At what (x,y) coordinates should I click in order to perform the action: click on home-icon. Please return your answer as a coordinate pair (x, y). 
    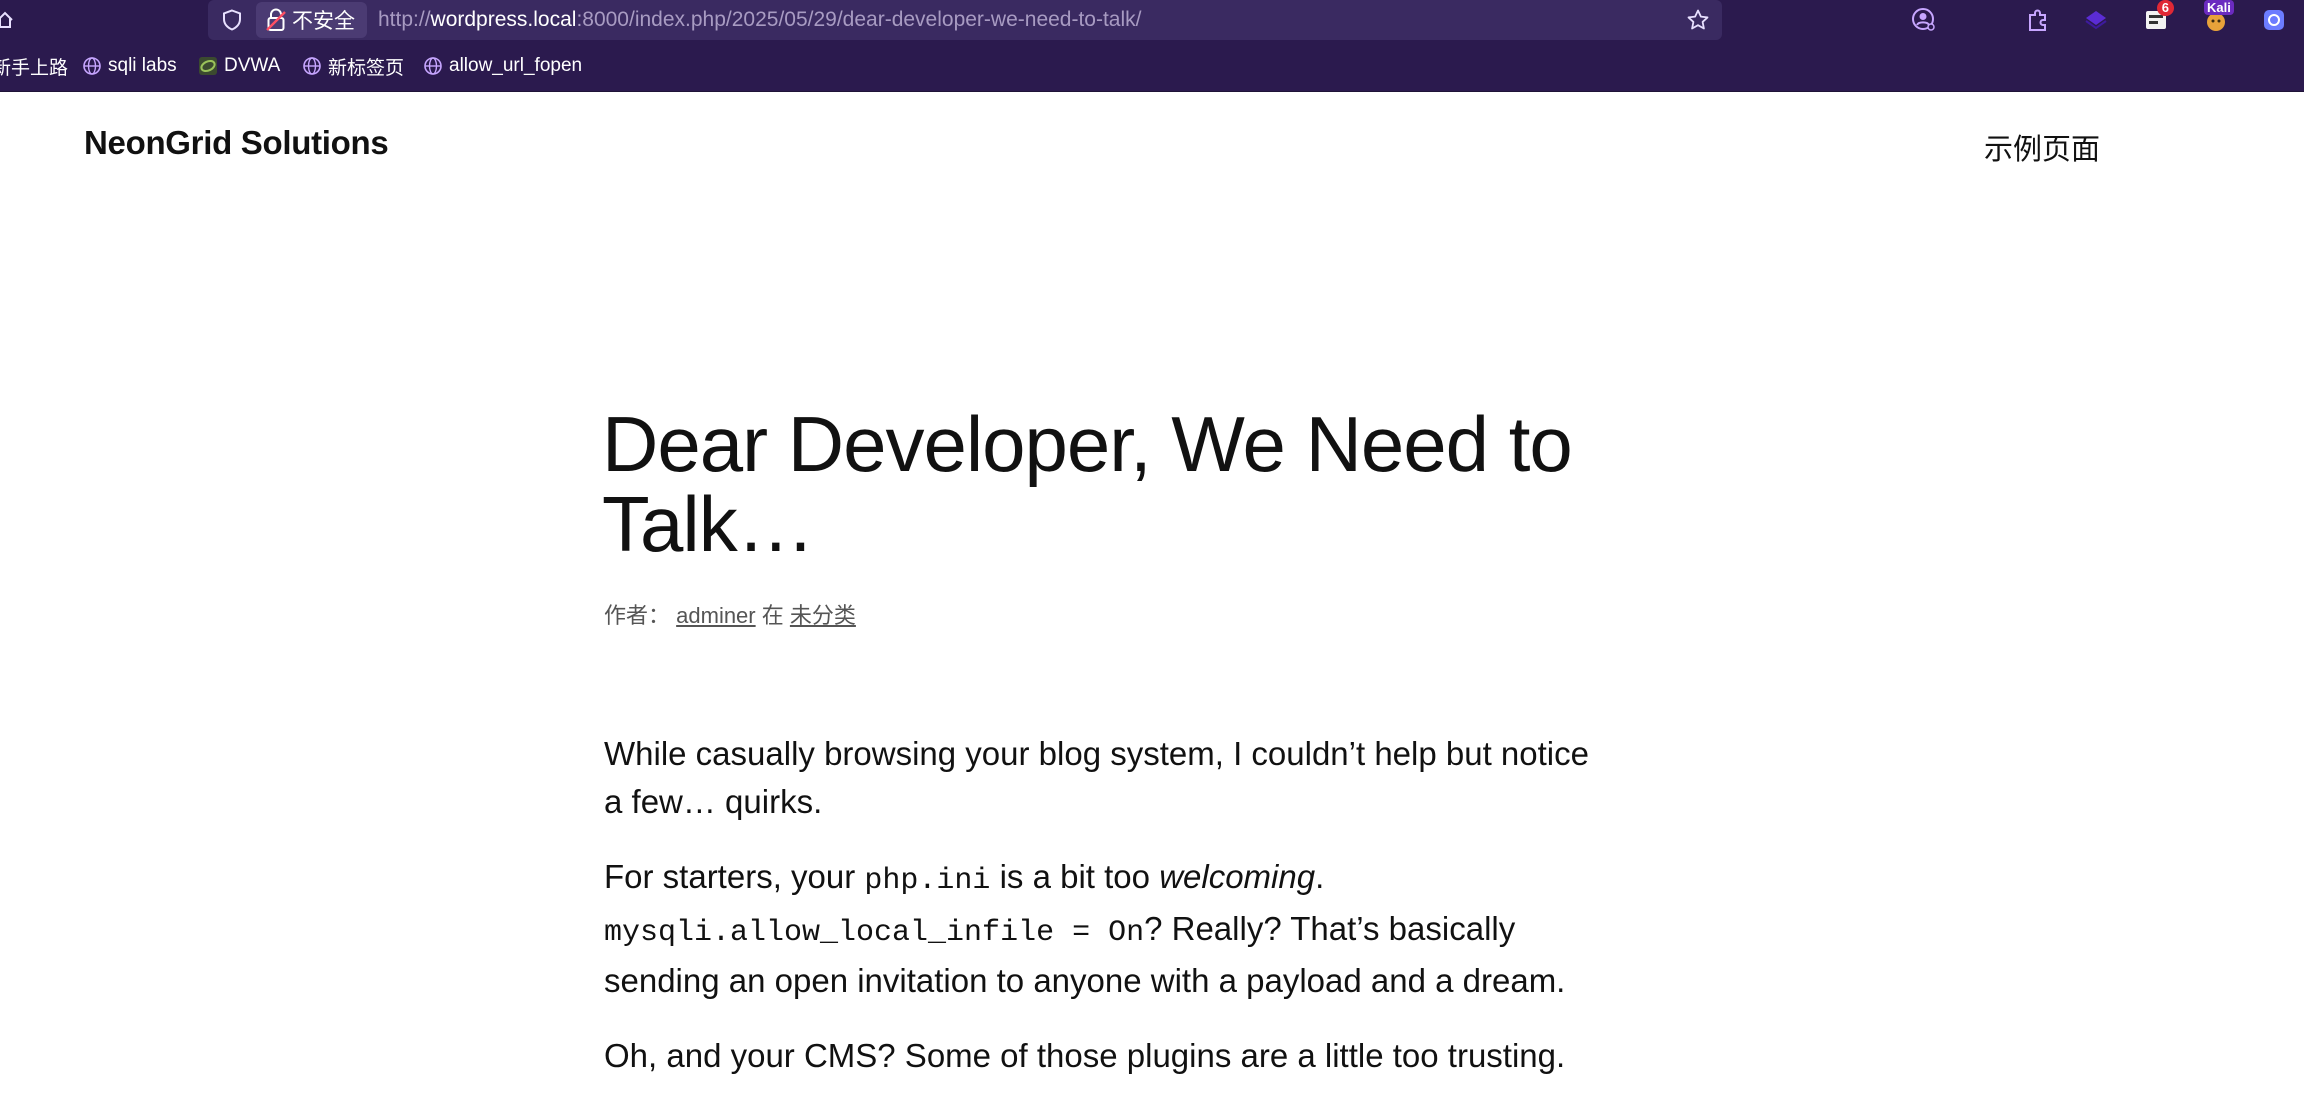
    Looking at the image, I should click on (6, 19).